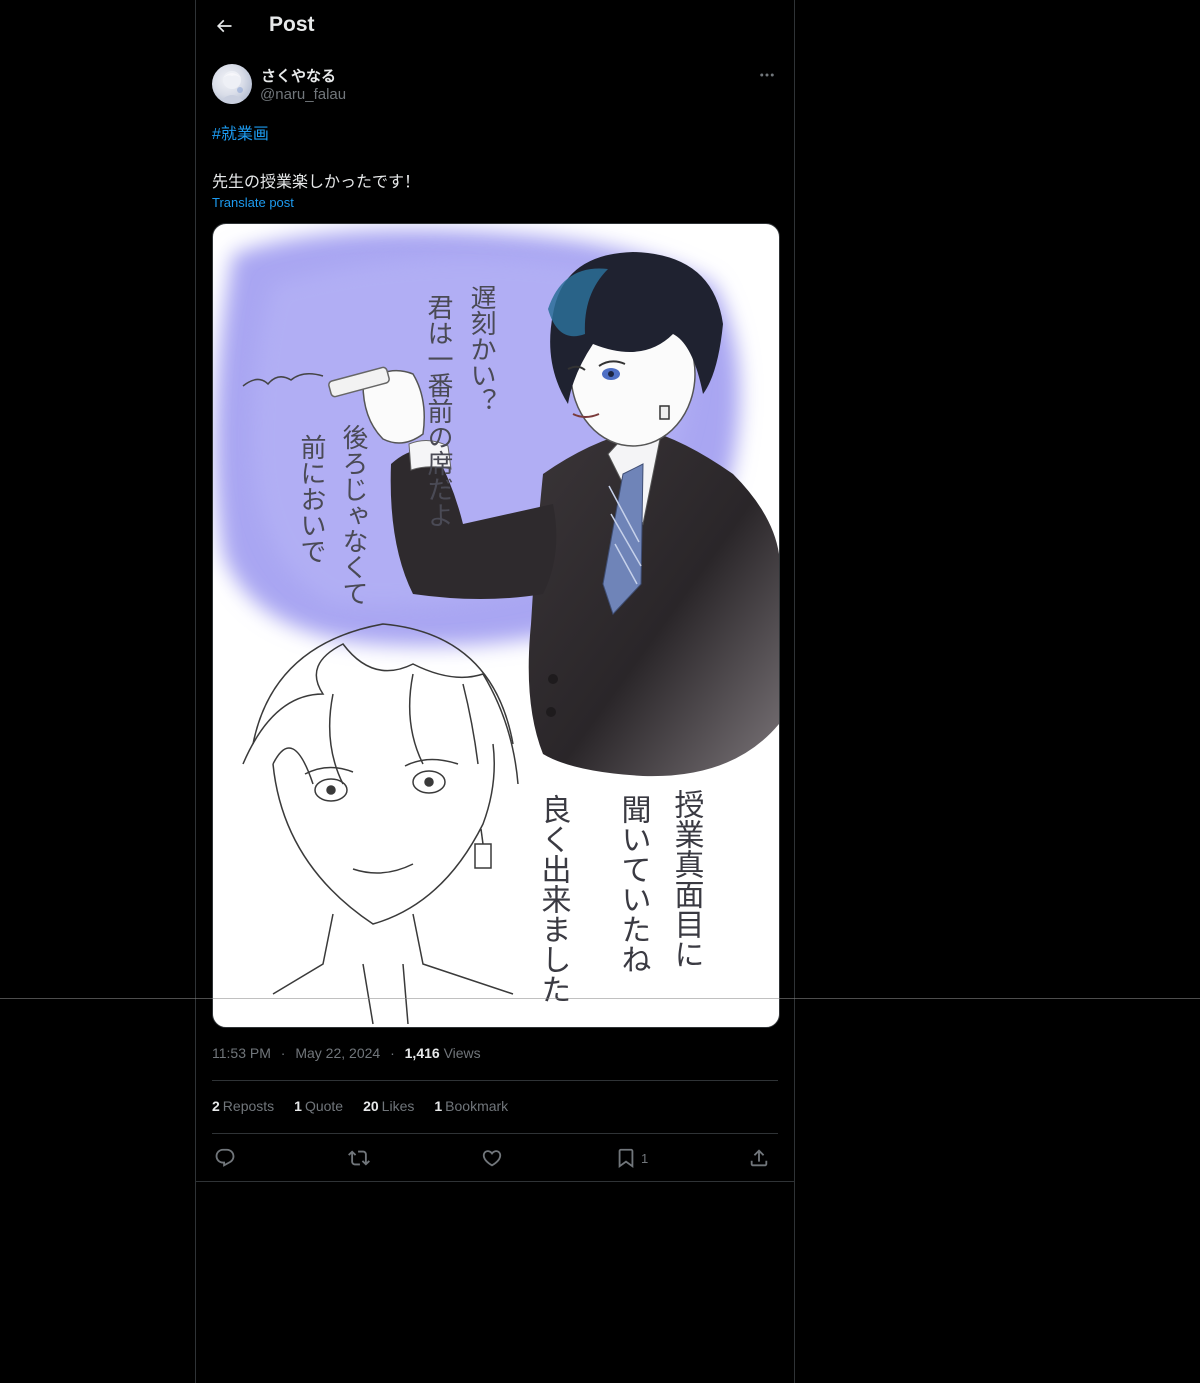 This screenshot has width=1200, height=1383. I want to click on quotes-count: 1, so click(298, 1106).